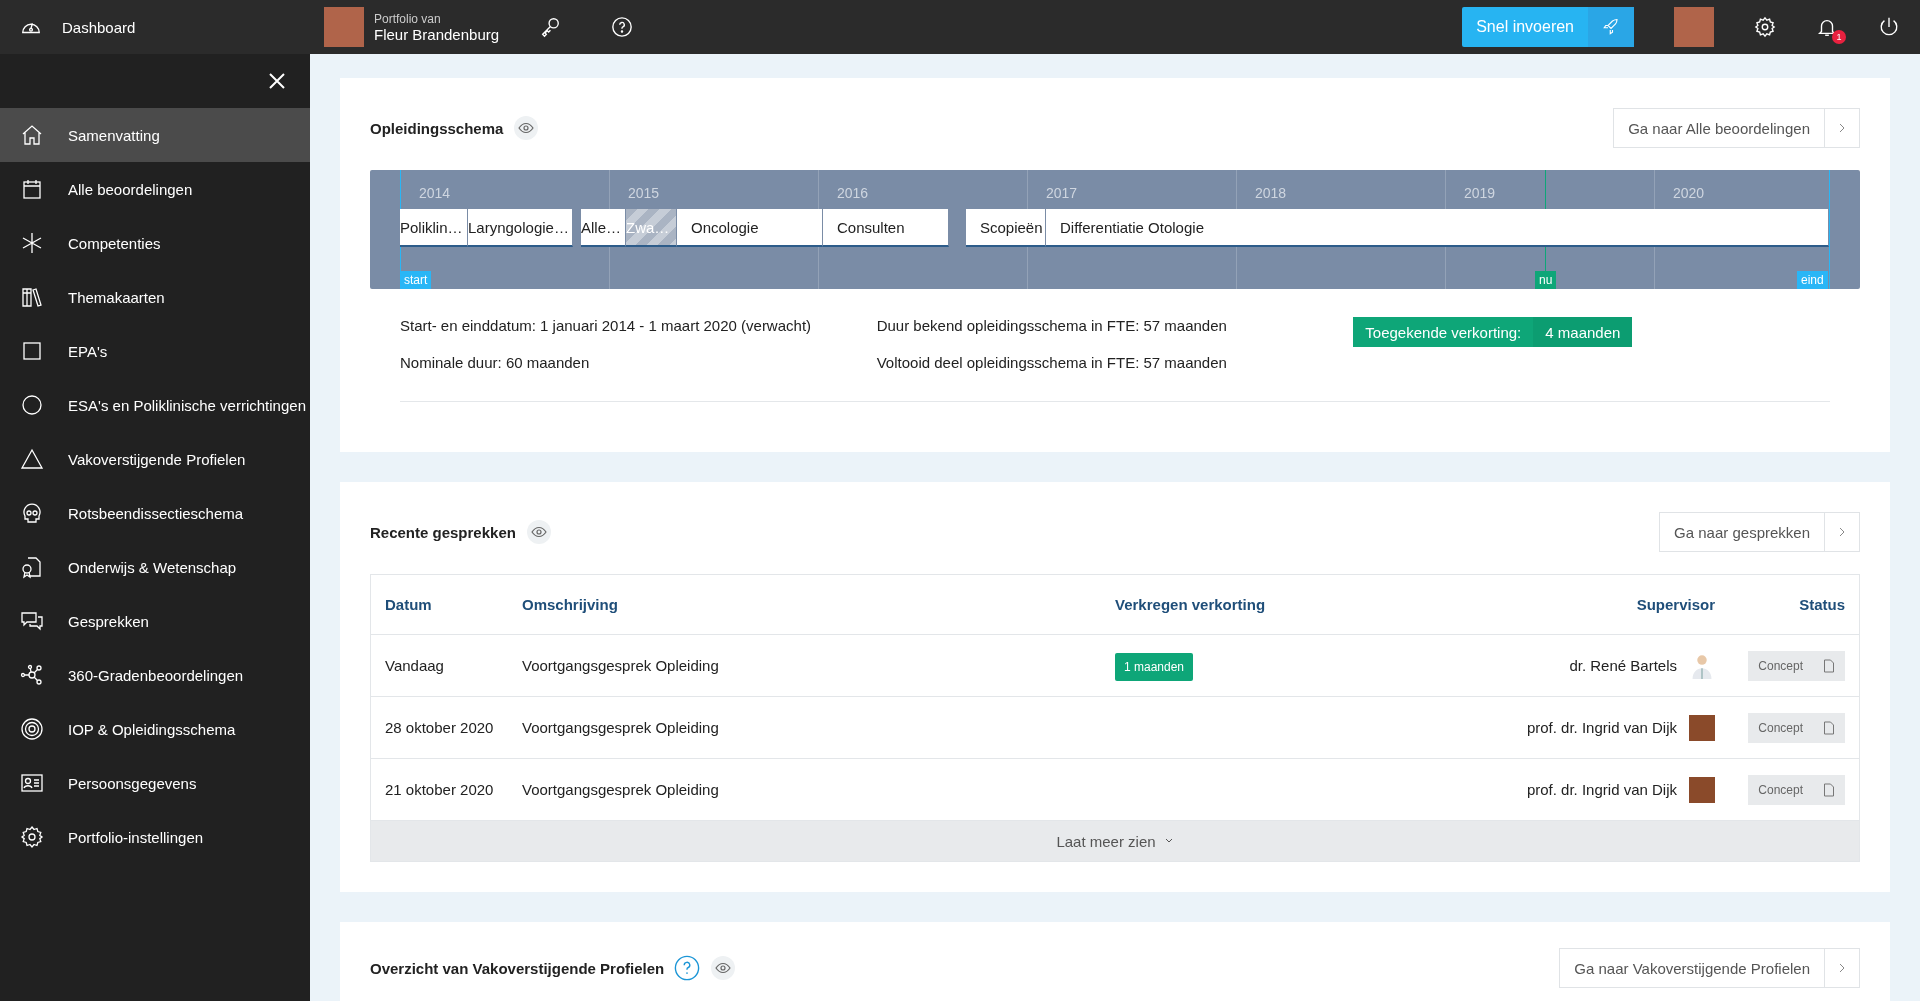  What do you see at coordinates (1736, 128) in the screenshot?
I see `go-to-assessments-button: Ga naar Alle beoordelingen` at bounding box center [1736, 128].